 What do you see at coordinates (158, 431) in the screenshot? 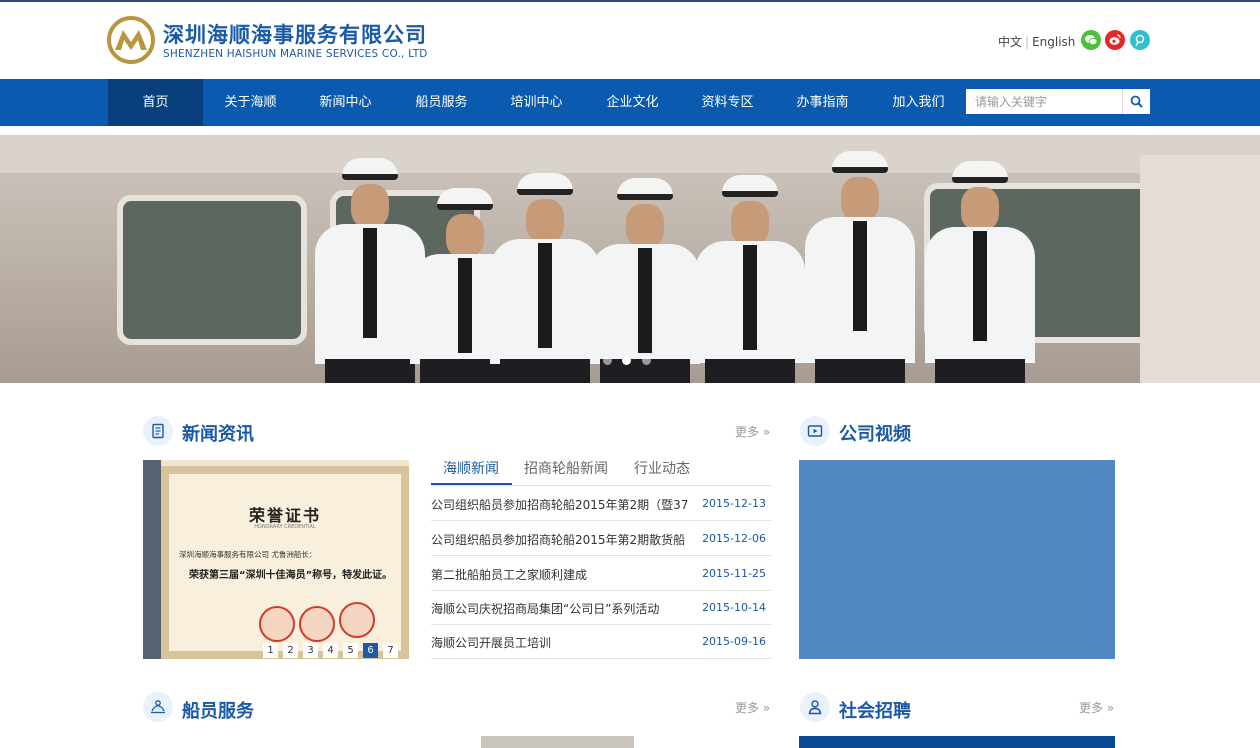
I see `news-section-icon` at bounding box center [158, 431].